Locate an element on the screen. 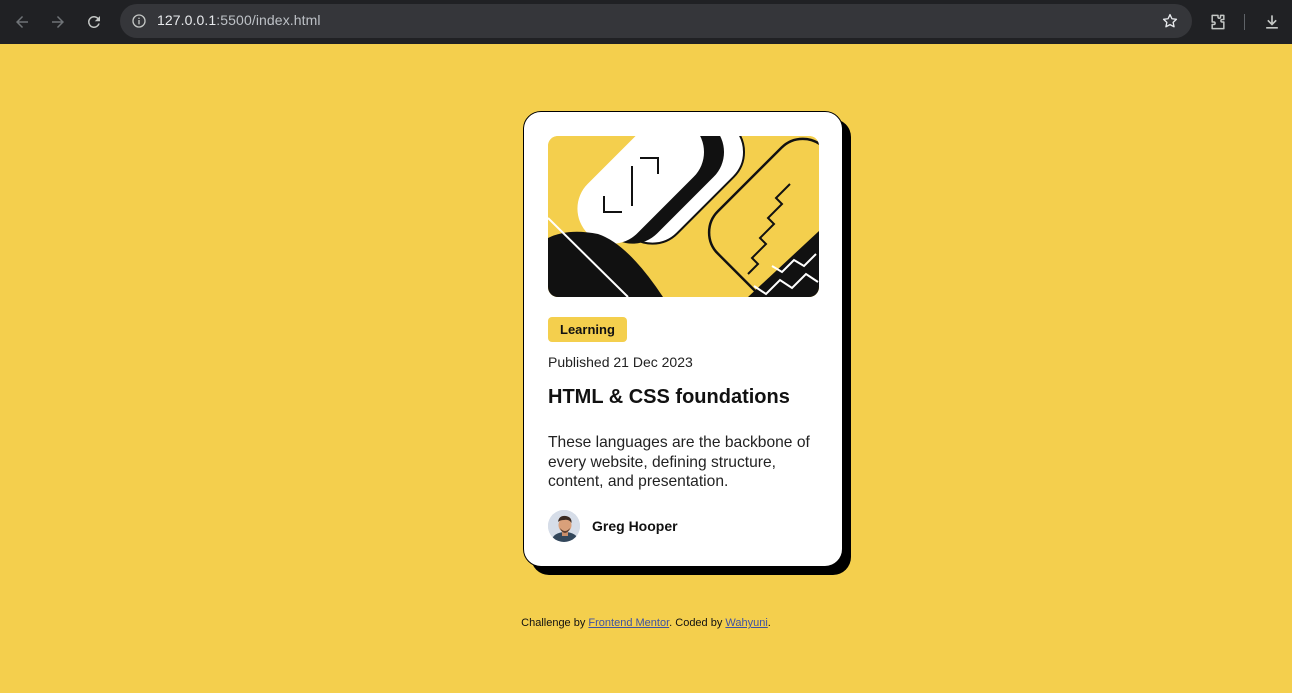 Image resolution: width=1292 pixels, height=693 pixels. reload-button is located at coordinates (94, 22).